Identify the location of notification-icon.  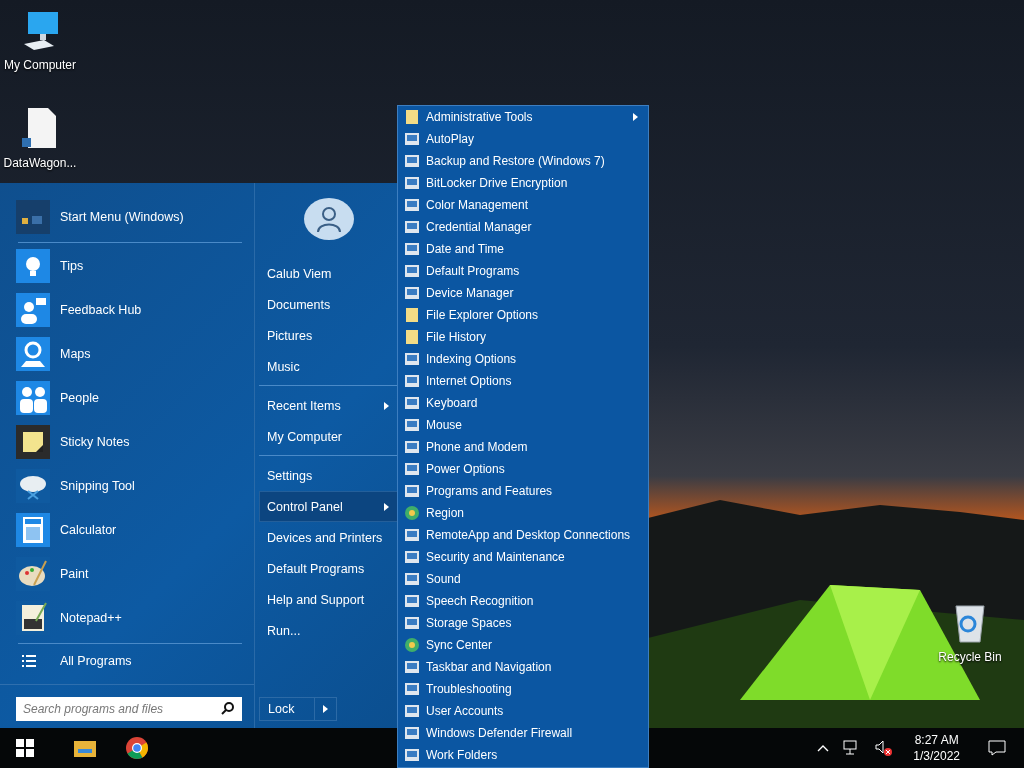
(997, 748).